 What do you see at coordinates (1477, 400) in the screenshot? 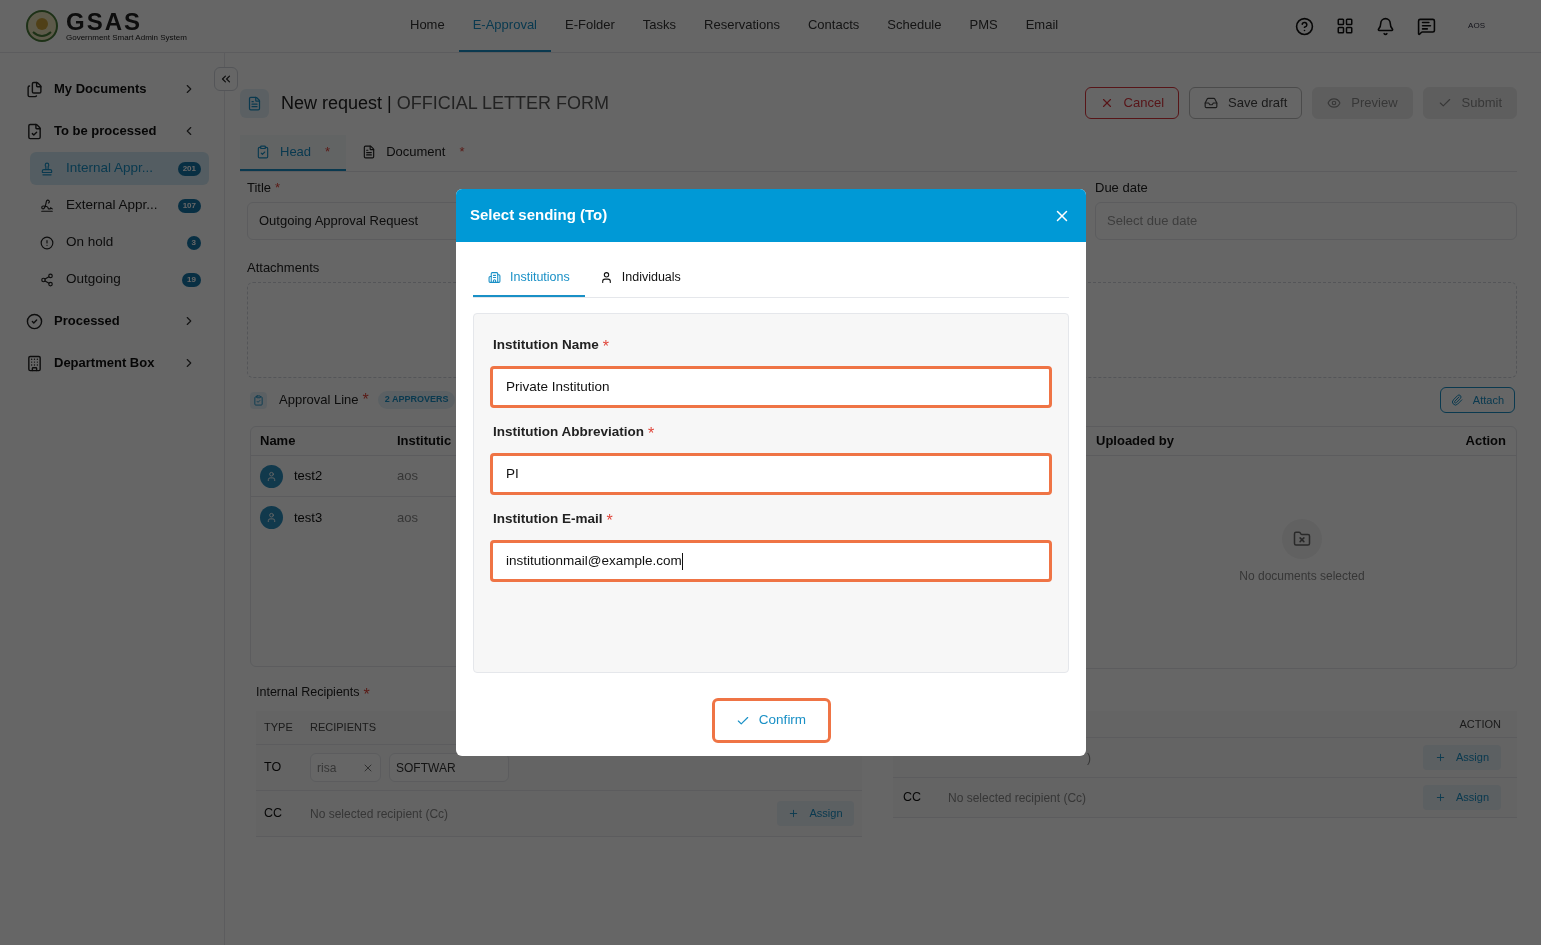
I see `attach-button: Attach` at bounding box center [1477, 400].